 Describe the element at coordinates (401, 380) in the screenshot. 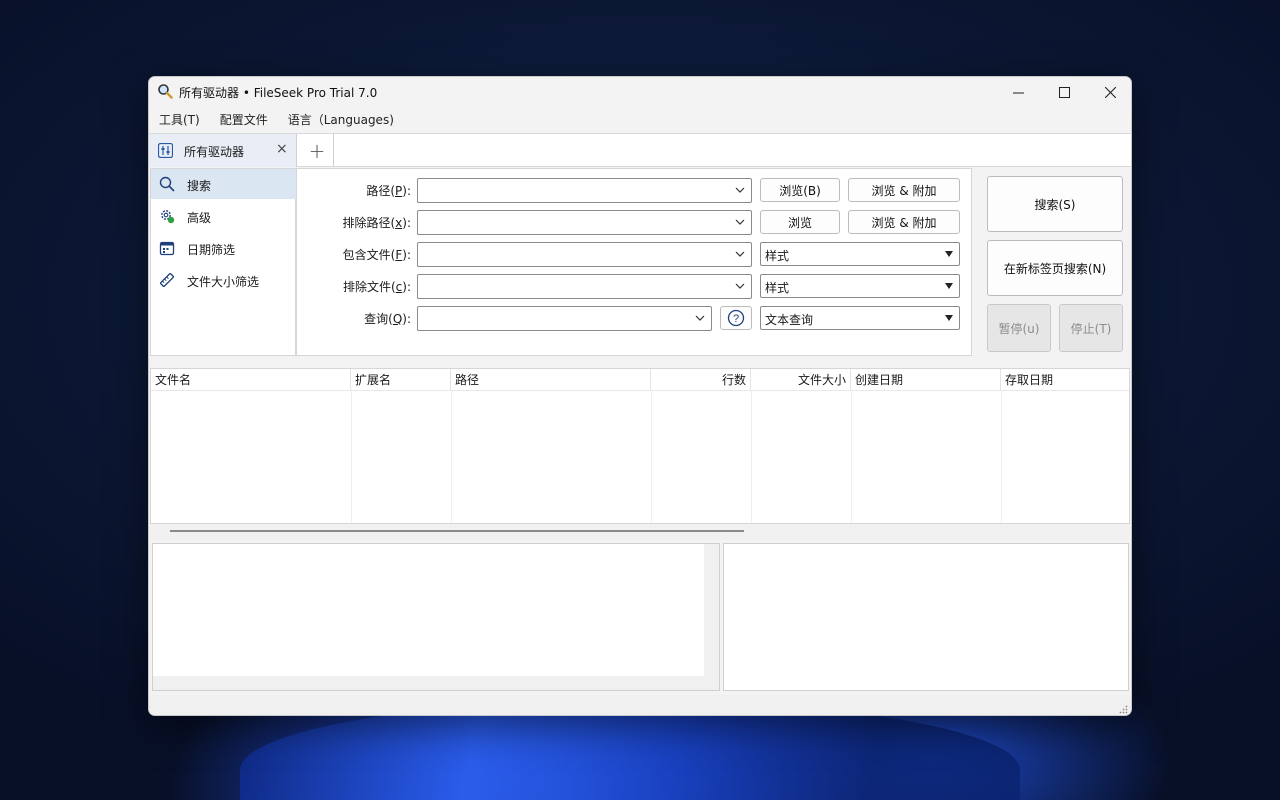

I see `column-header-extension: 扩展名` at that location.